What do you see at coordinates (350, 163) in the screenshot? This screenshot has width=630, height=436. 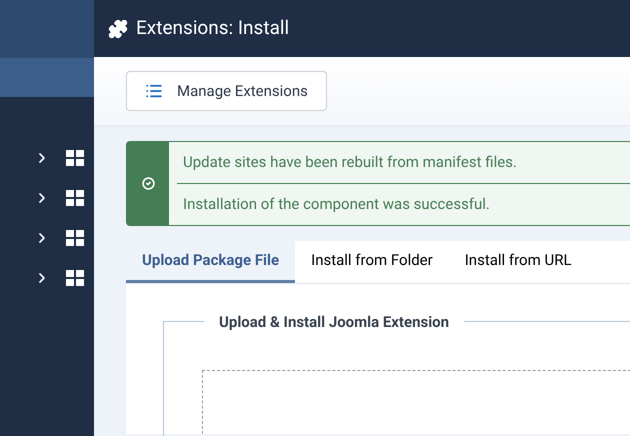 I see `alert-message: Update sites have been rebuilt from manifest files.` at bounding box center [350, 163].